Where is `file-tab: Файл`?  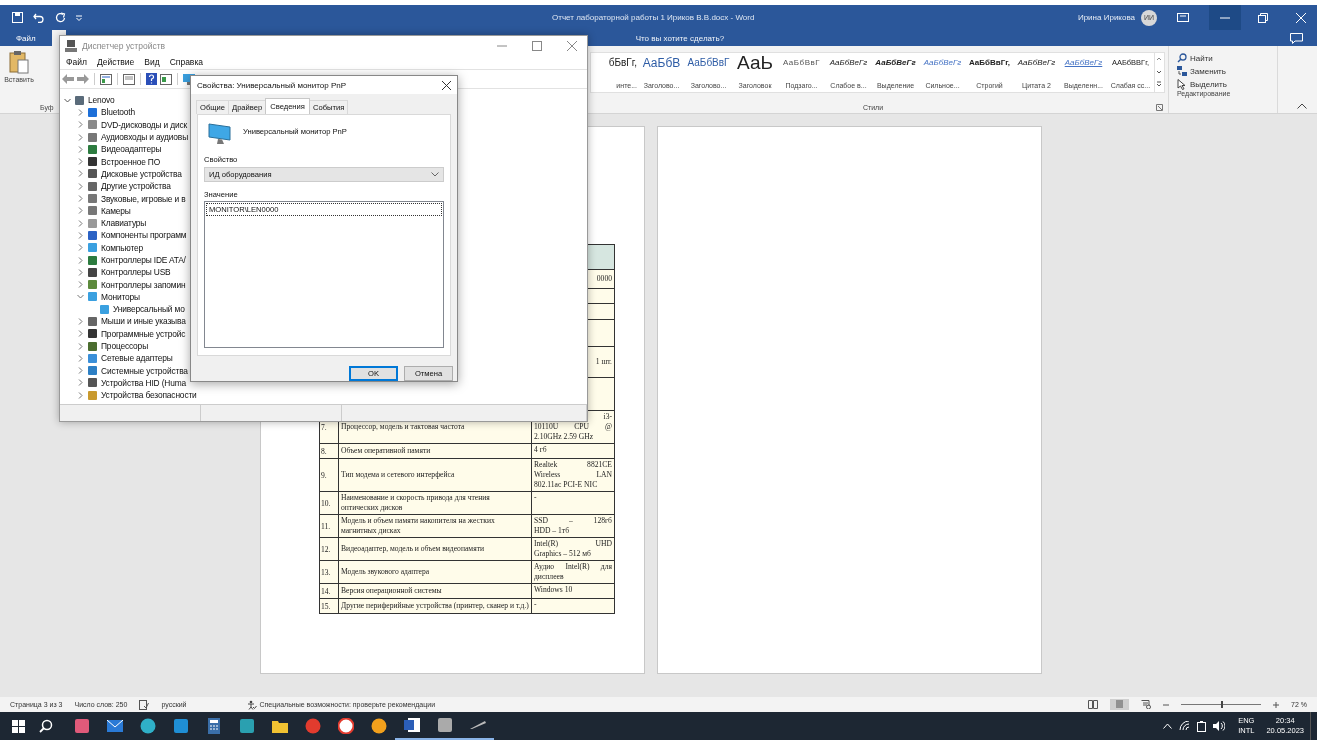 file-tab: Файл is located at coordinates (26, 38).